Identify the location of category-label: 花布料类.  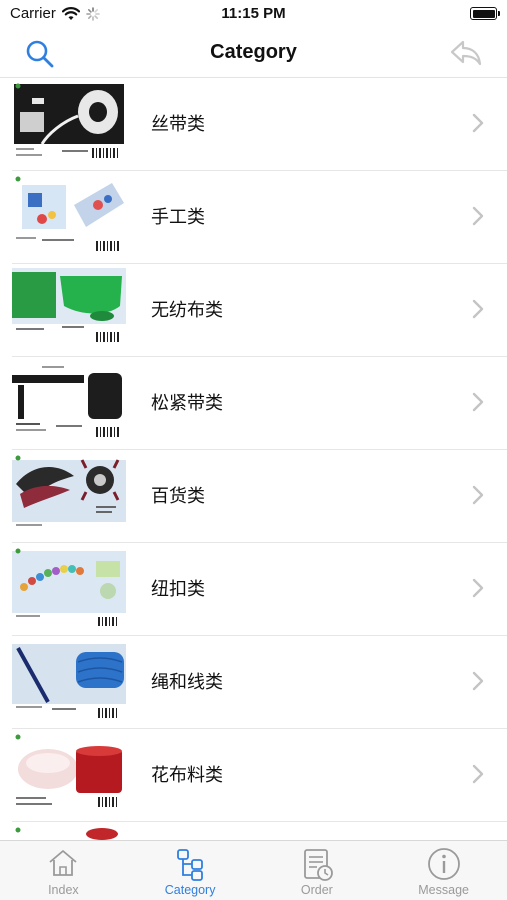
(187, 775).